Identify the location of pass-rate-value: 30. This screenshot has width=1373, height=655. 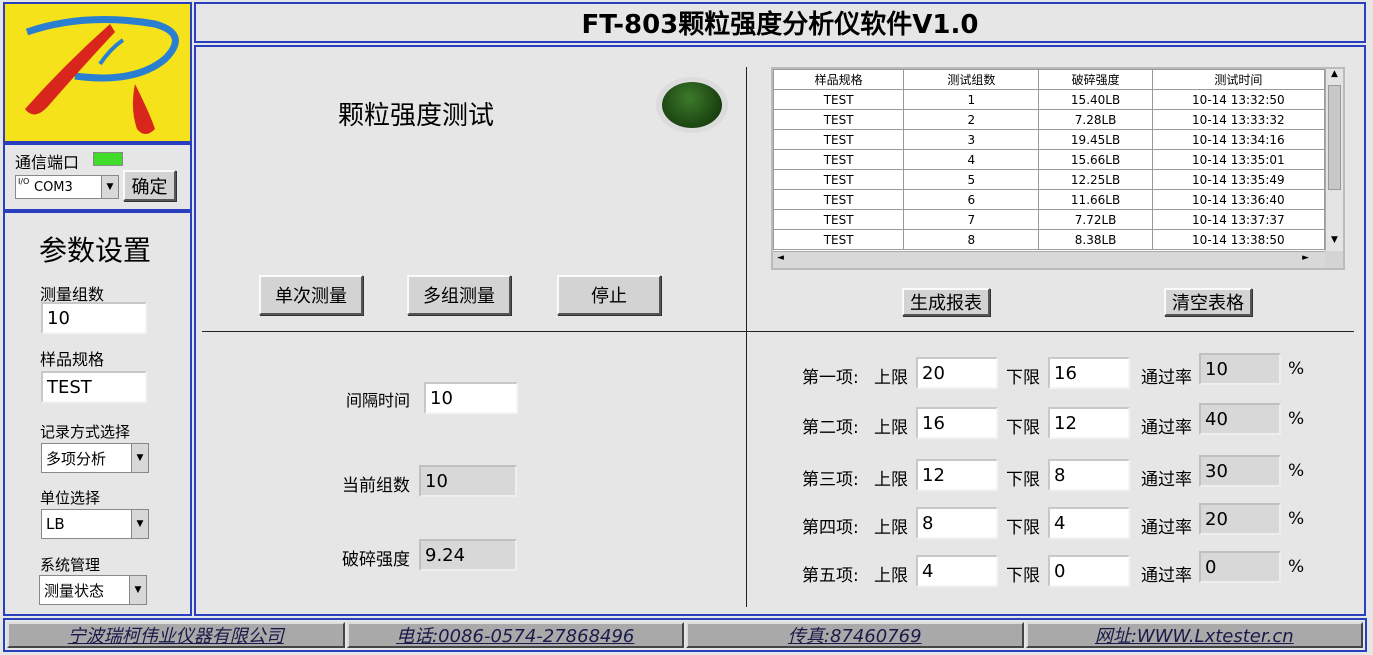
(1240, 471).